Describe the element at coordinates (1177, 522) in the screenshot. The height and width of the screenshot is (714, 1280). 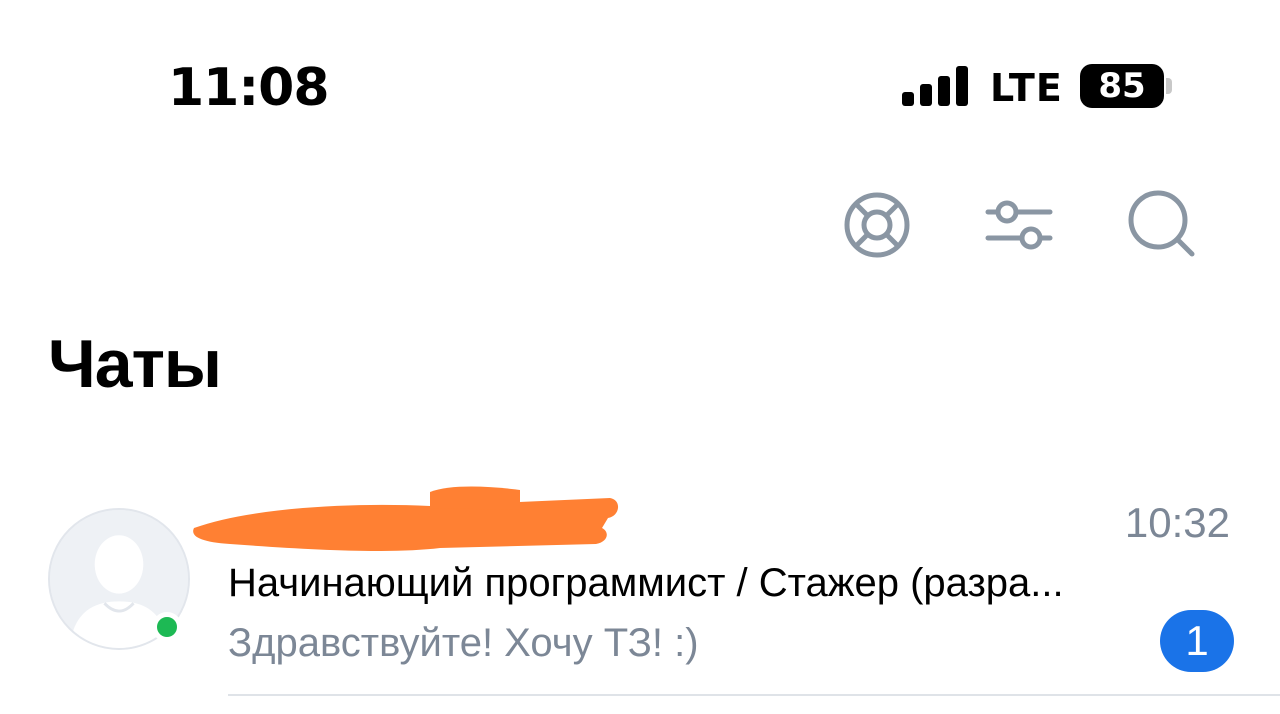
I see `chat-time: 10:32` at that location.